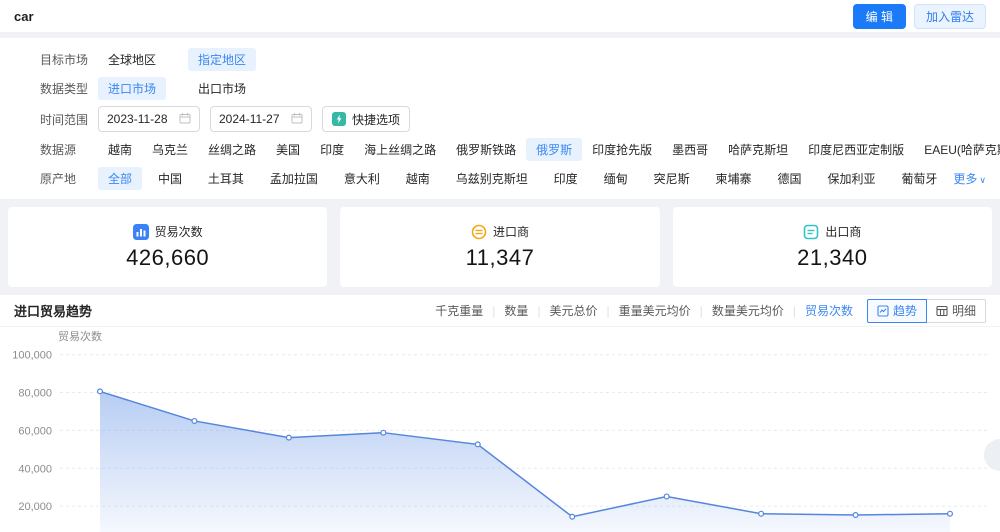 This screenshot has width=1000, height=532. I want to click on stat-value: 11,347, so click(500, 257).